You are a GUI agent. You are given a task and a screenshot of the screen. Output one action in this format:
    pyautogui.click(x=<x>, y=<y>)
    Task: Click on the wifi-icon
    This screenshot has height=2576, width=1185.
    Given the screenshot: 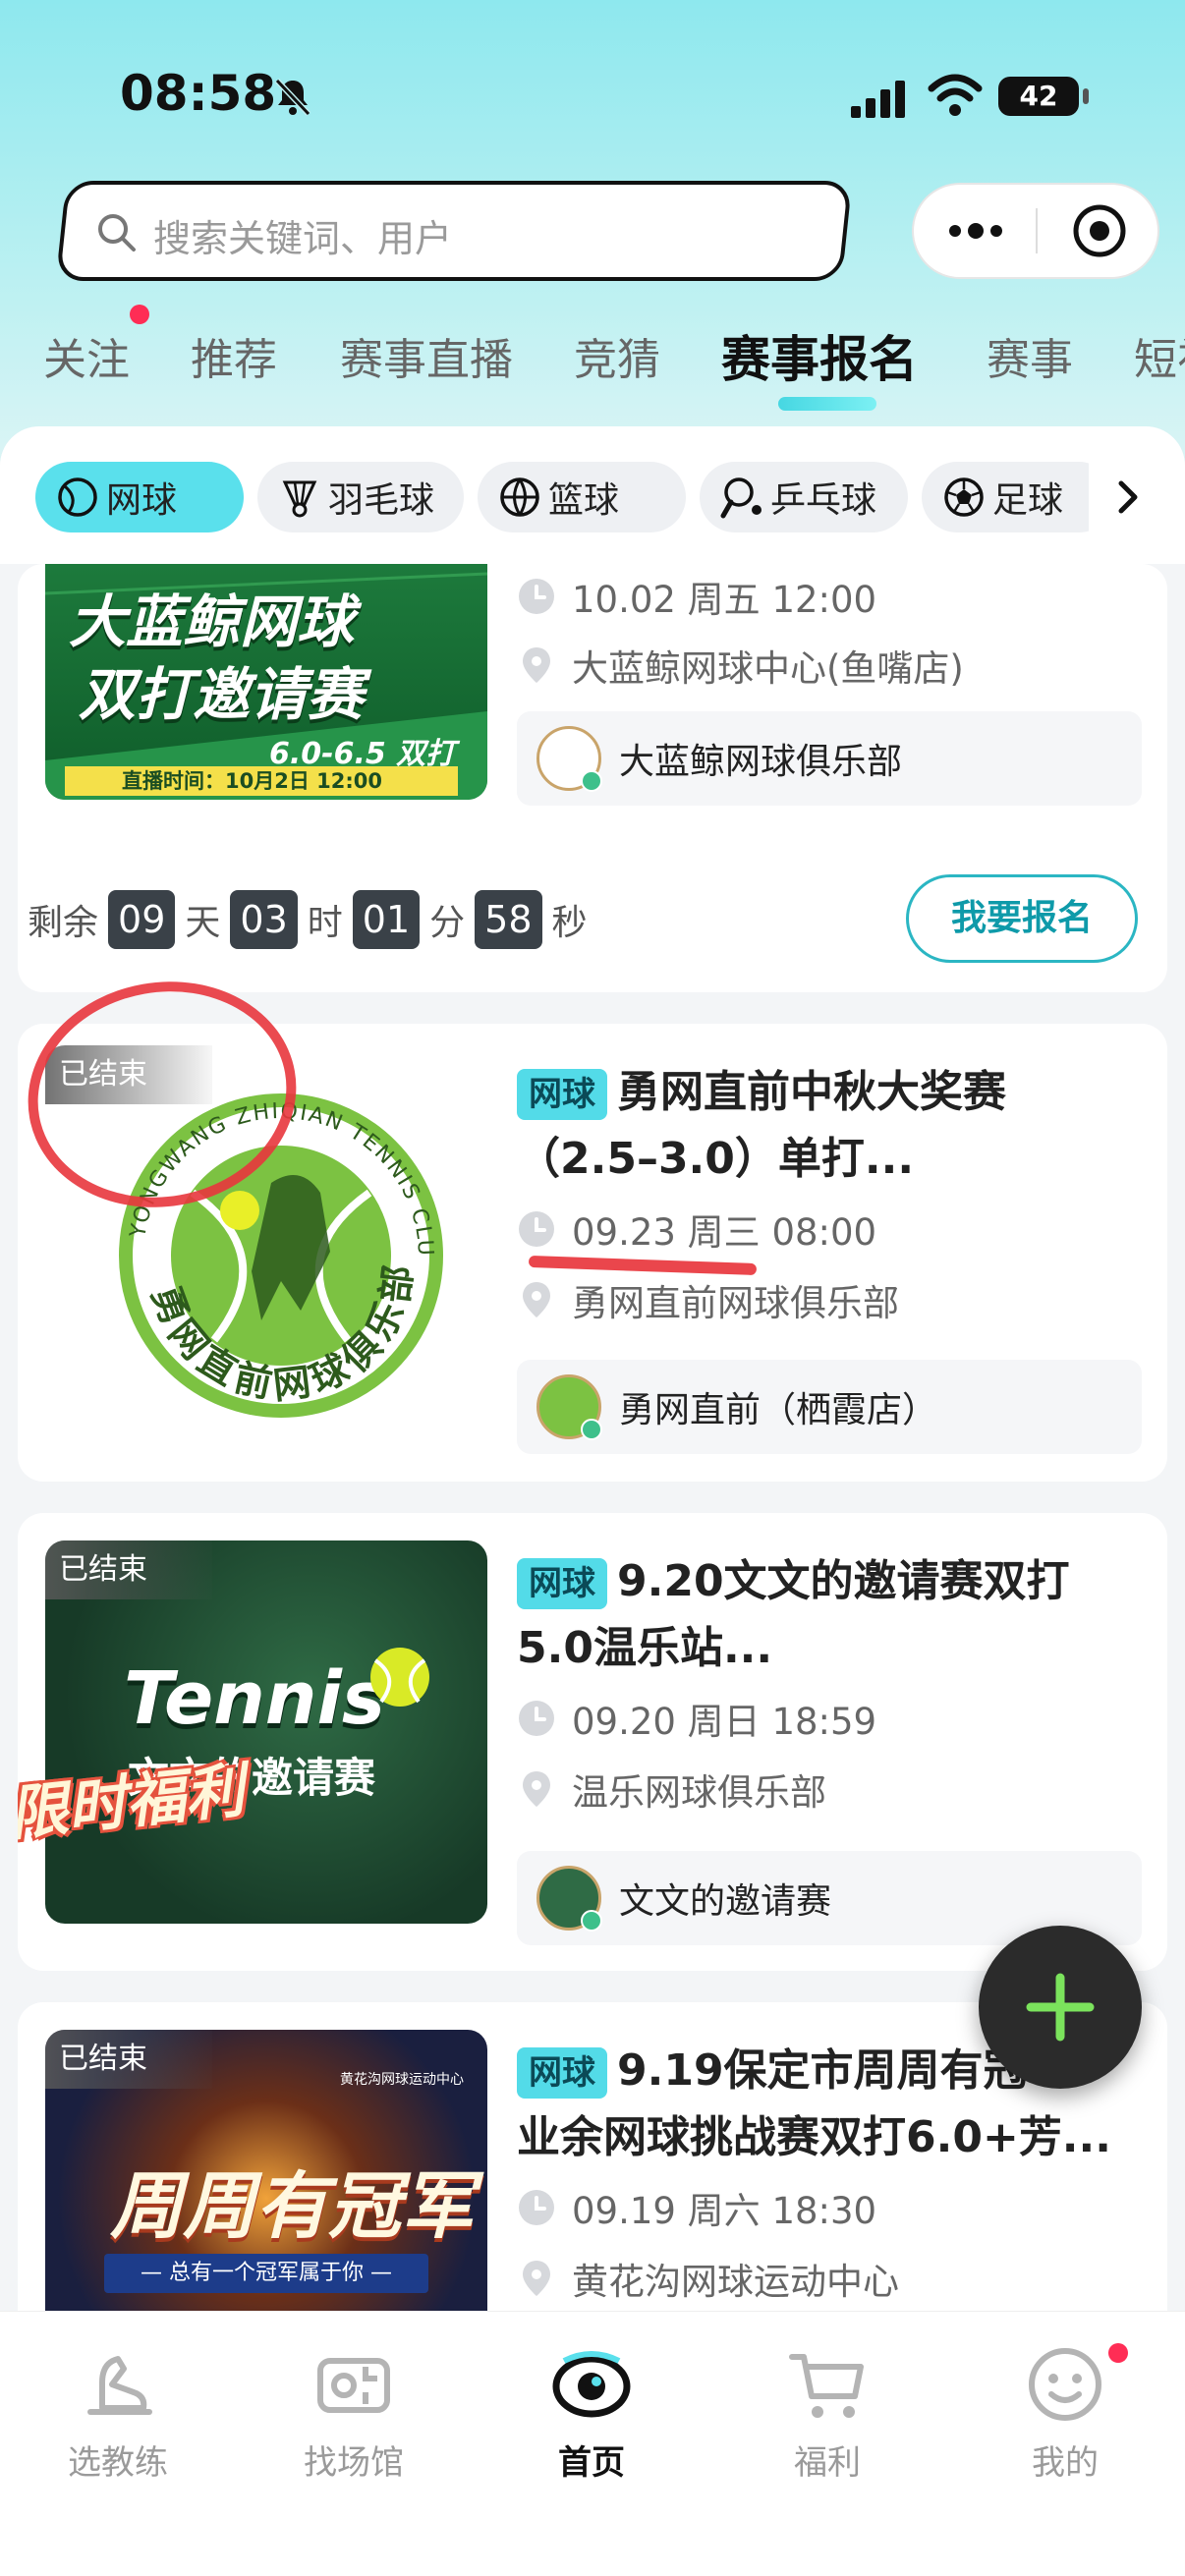 What is the action you would take?
    pyautogui.click(x=956, y=95)
    